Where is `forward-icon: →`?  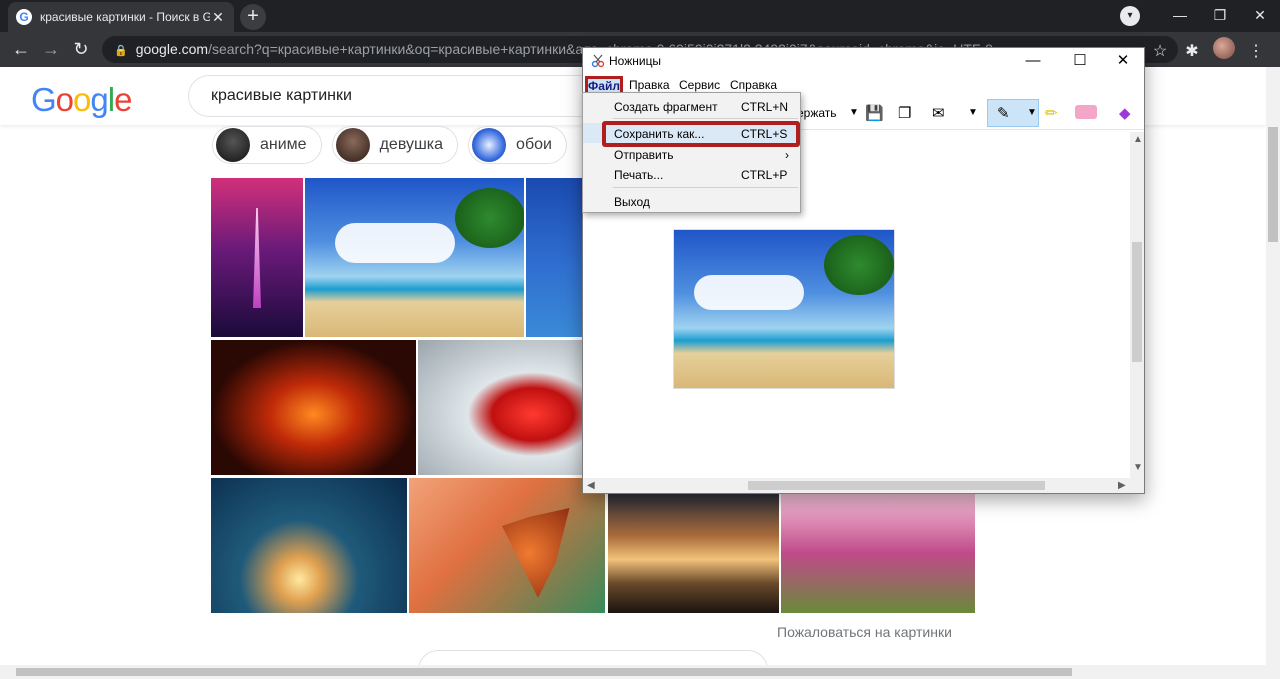
forward-icon: → is located at coordinates (51, 49).